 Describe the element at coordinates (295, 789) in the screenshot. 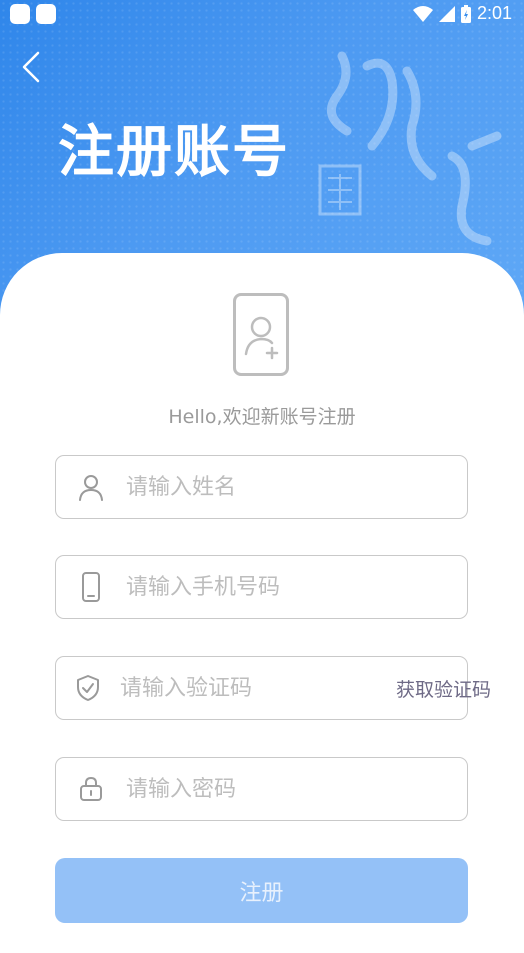

I see `password-input` at that location.